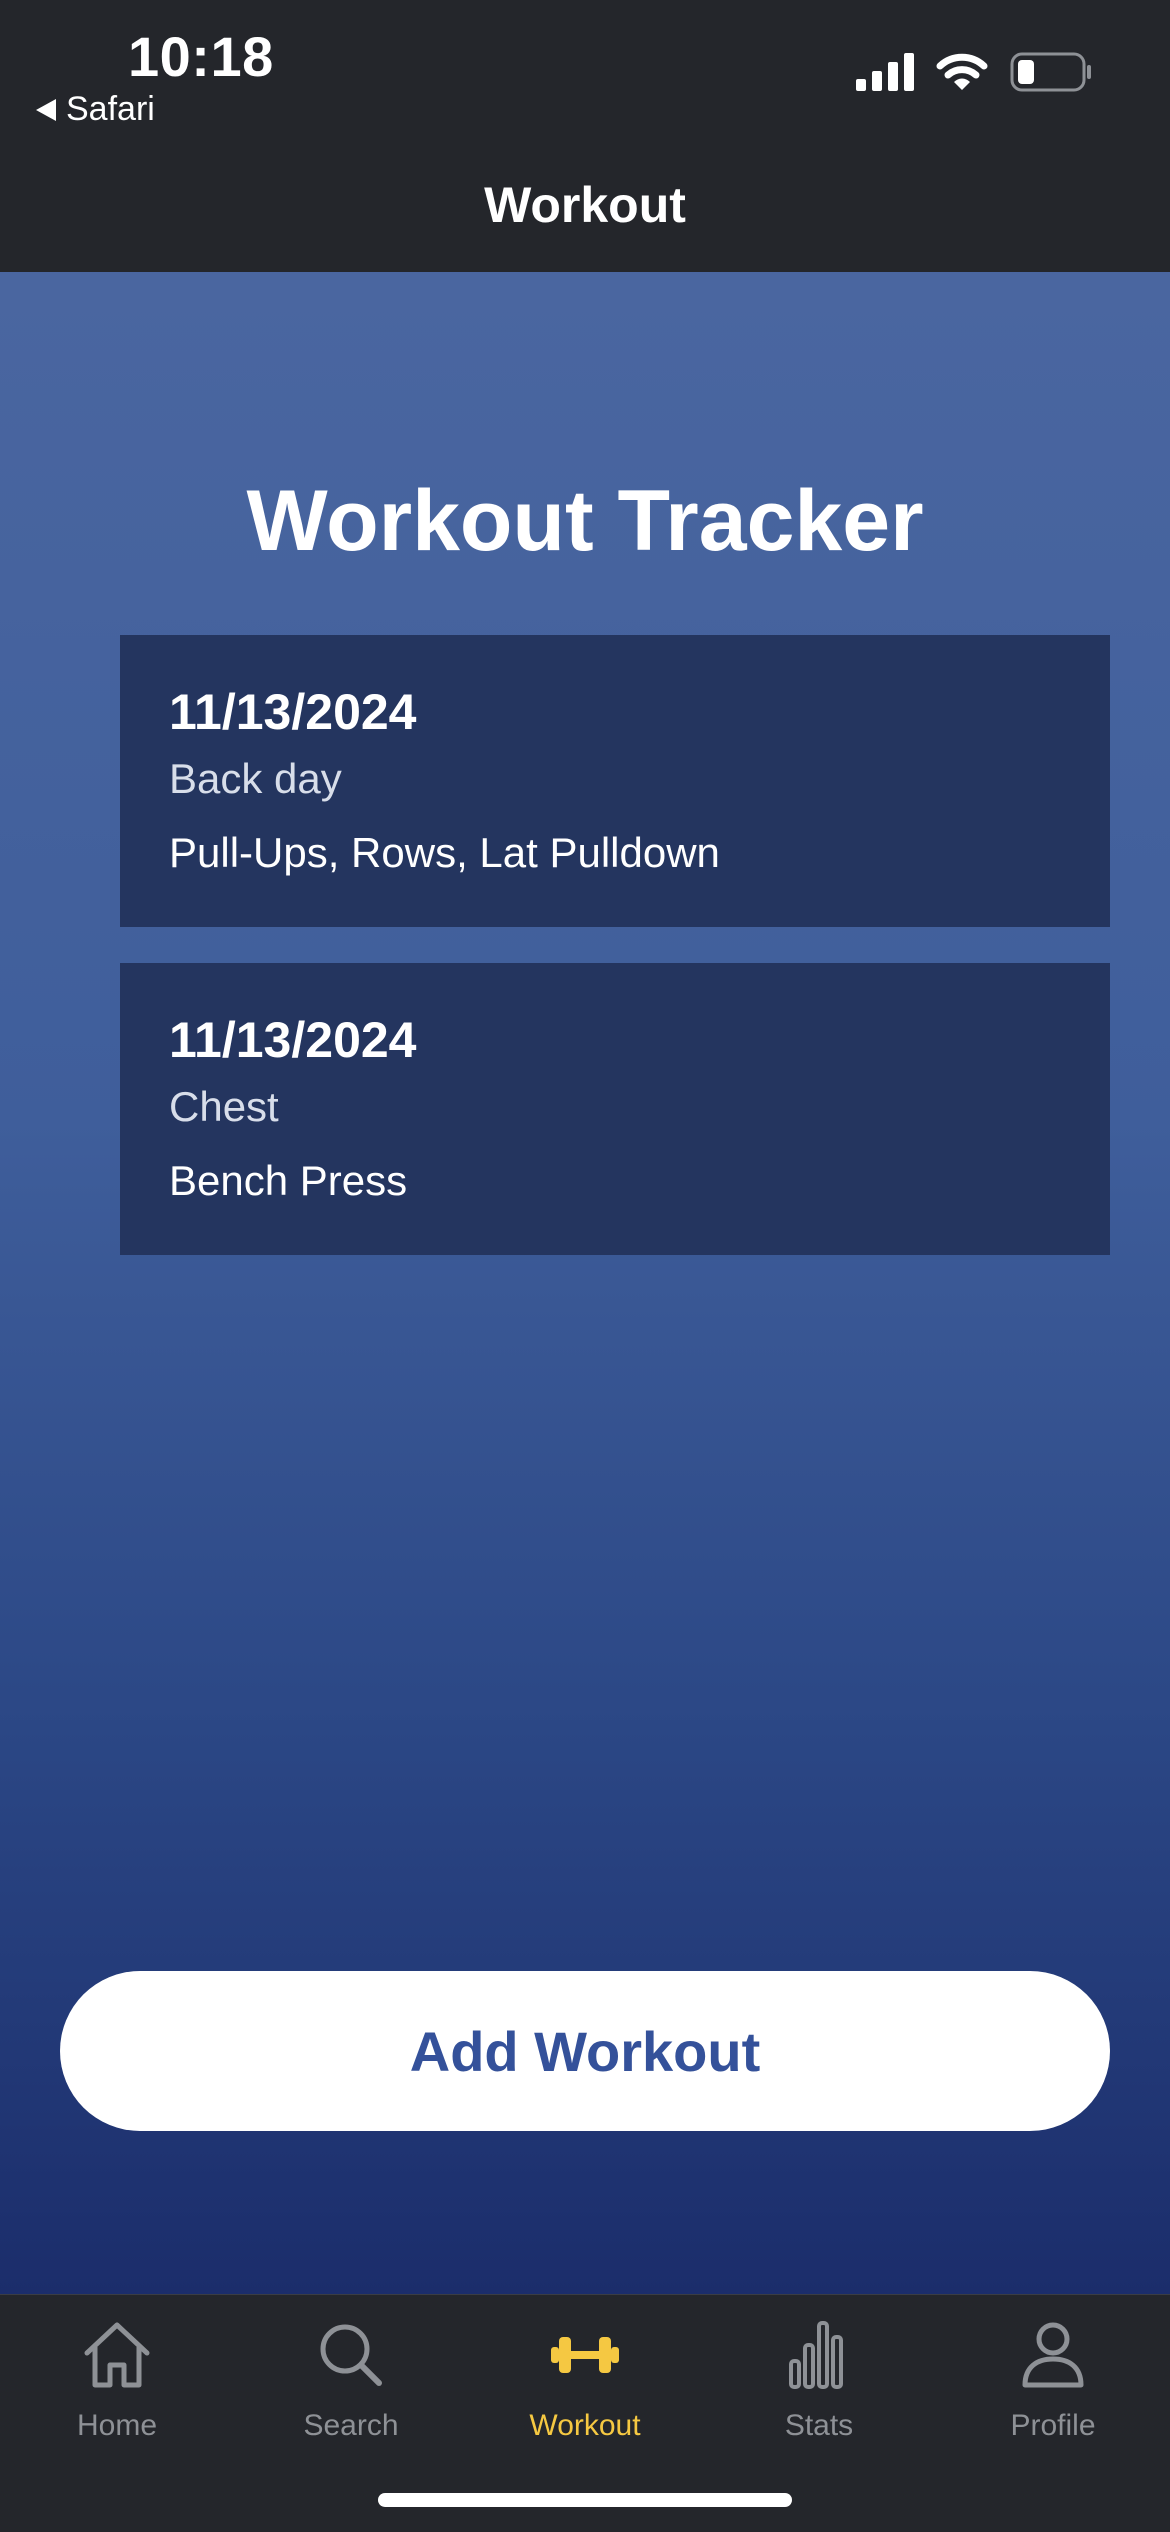 This screenshot has width=1170, height=2532. What do you see at coordinates (585, 2425) in the screenshot?
I see `tab-label: Workout` at bounding box center [585, 2425].